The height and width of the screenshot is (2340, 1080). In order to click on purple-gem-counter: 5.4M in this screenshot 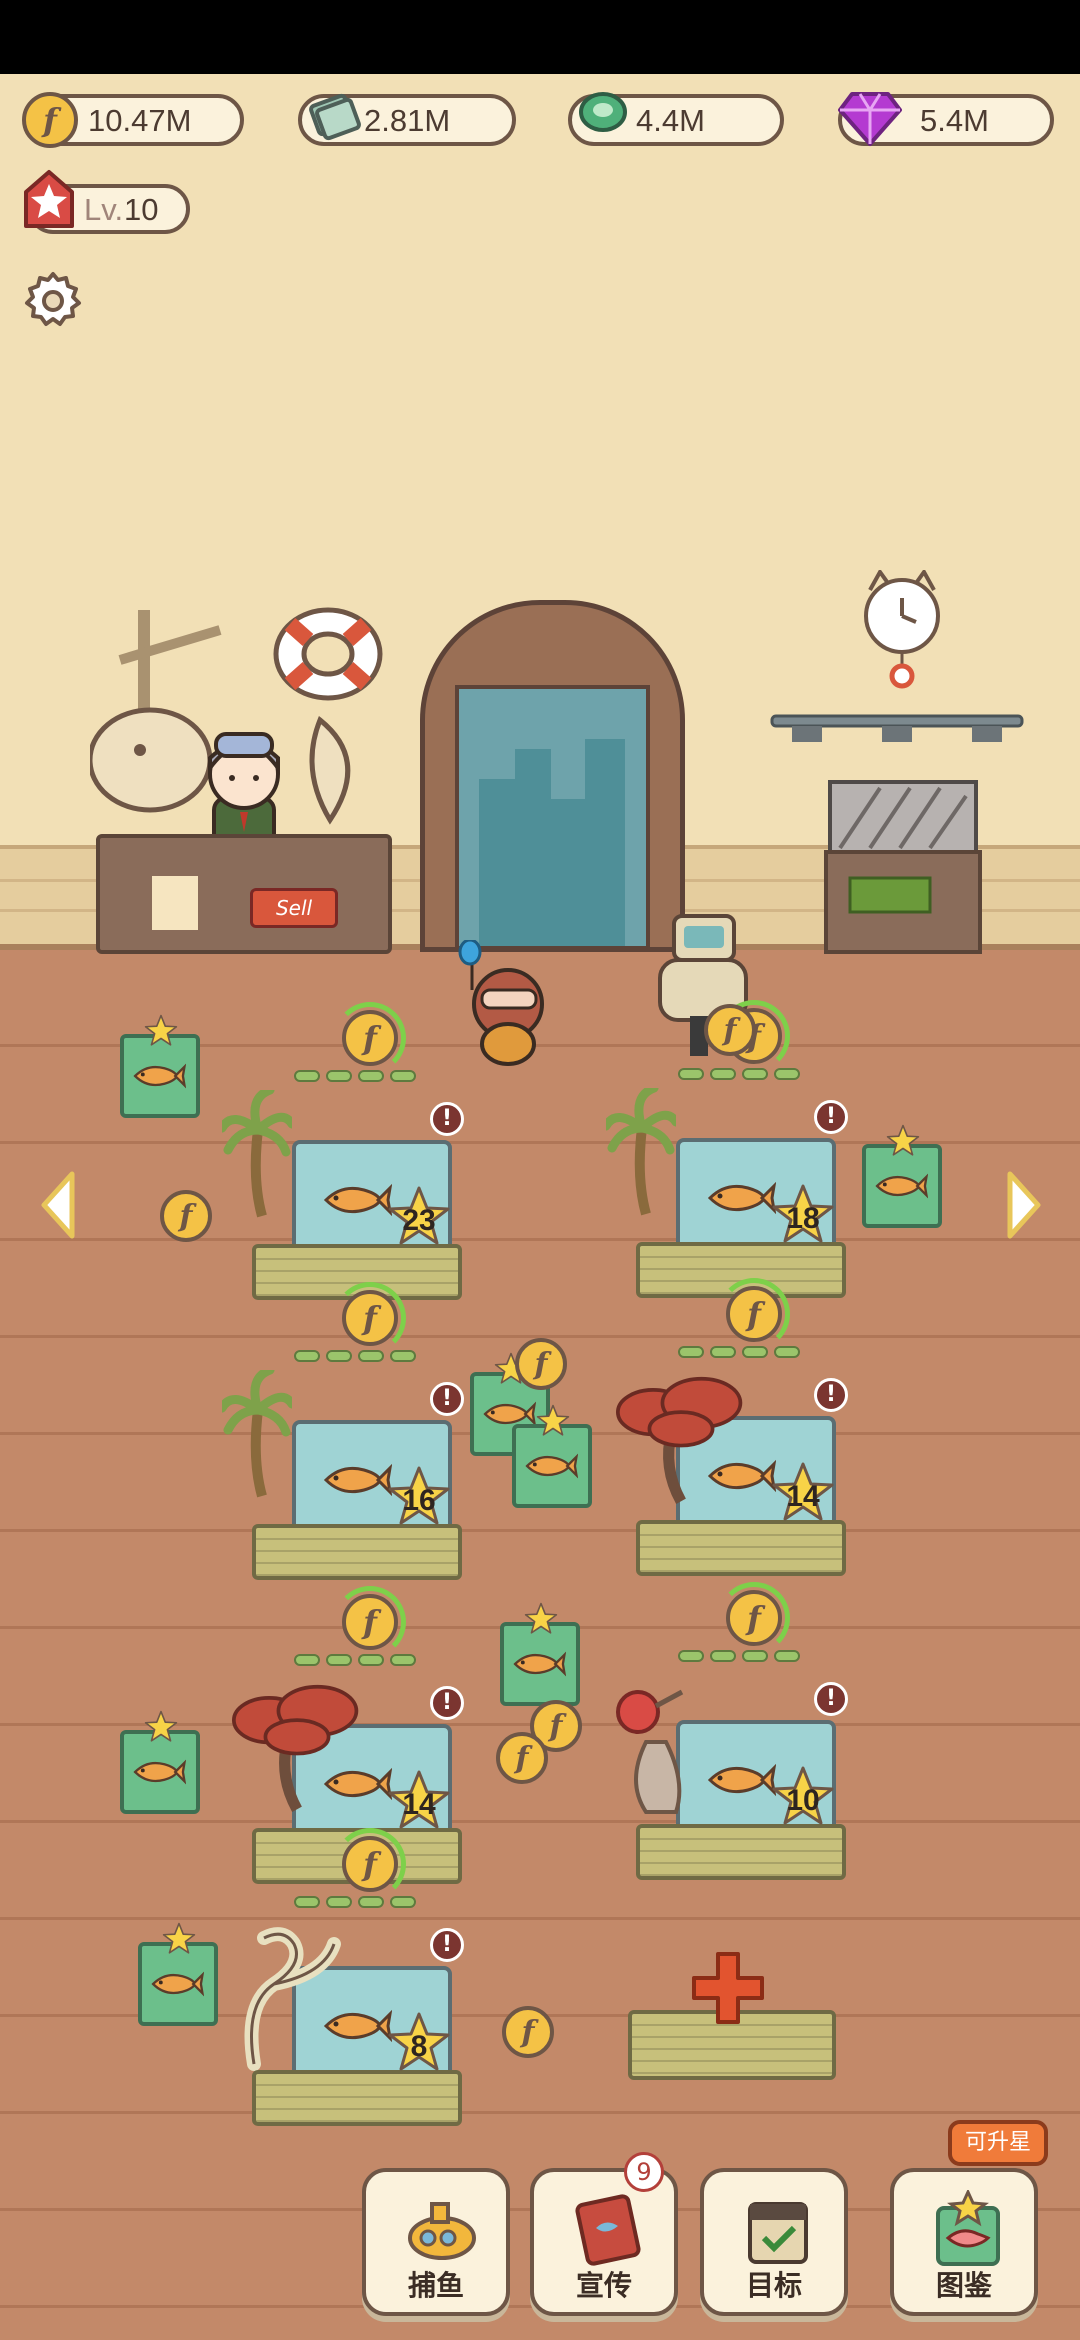, I will do `click(946, 119)`.